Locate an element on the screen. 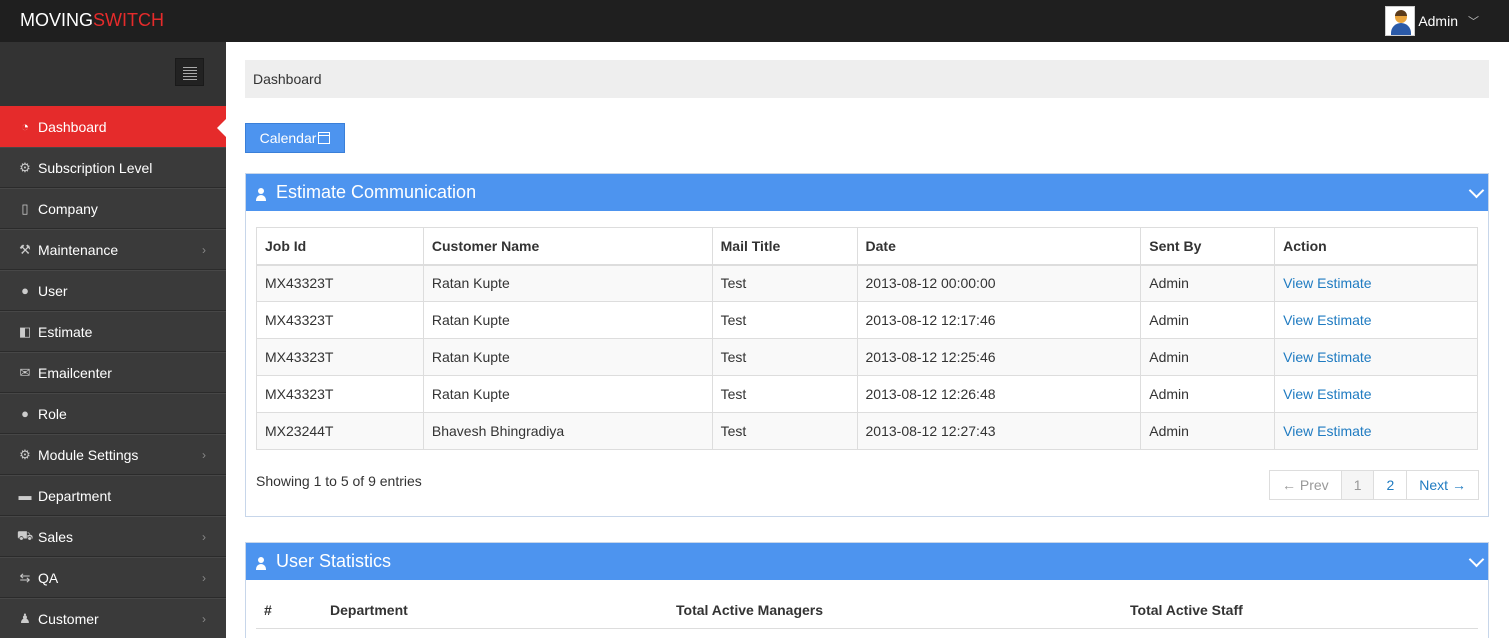 The image size is (1509, 638). user-menu: Admin ﹀ is located at coordinates (1432, 21).